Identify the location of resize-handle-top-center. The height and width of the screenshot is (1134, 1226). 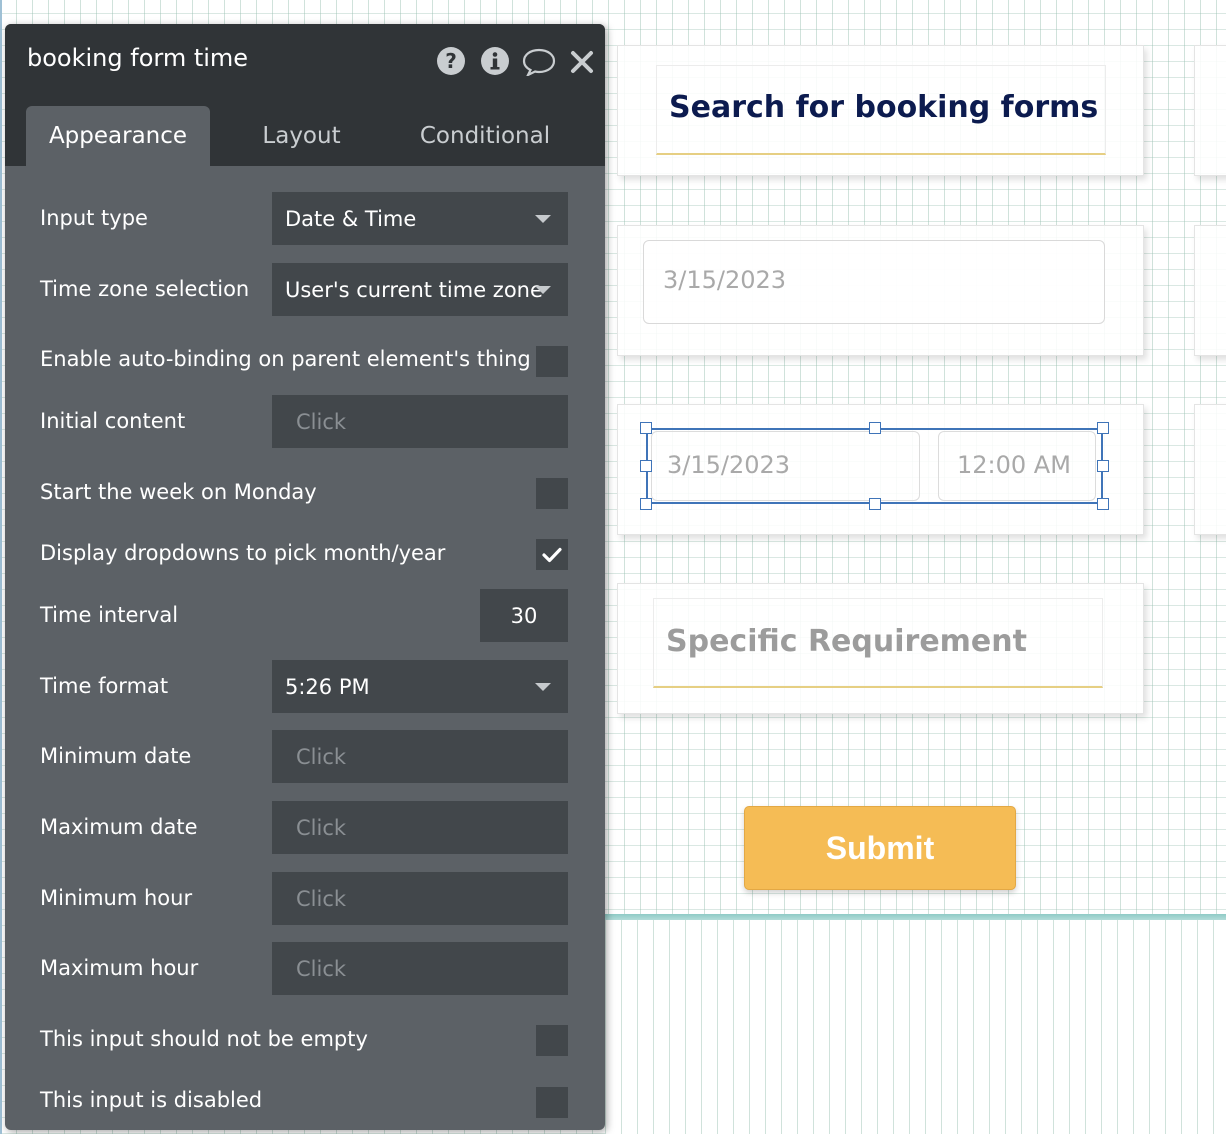
(875, 428).